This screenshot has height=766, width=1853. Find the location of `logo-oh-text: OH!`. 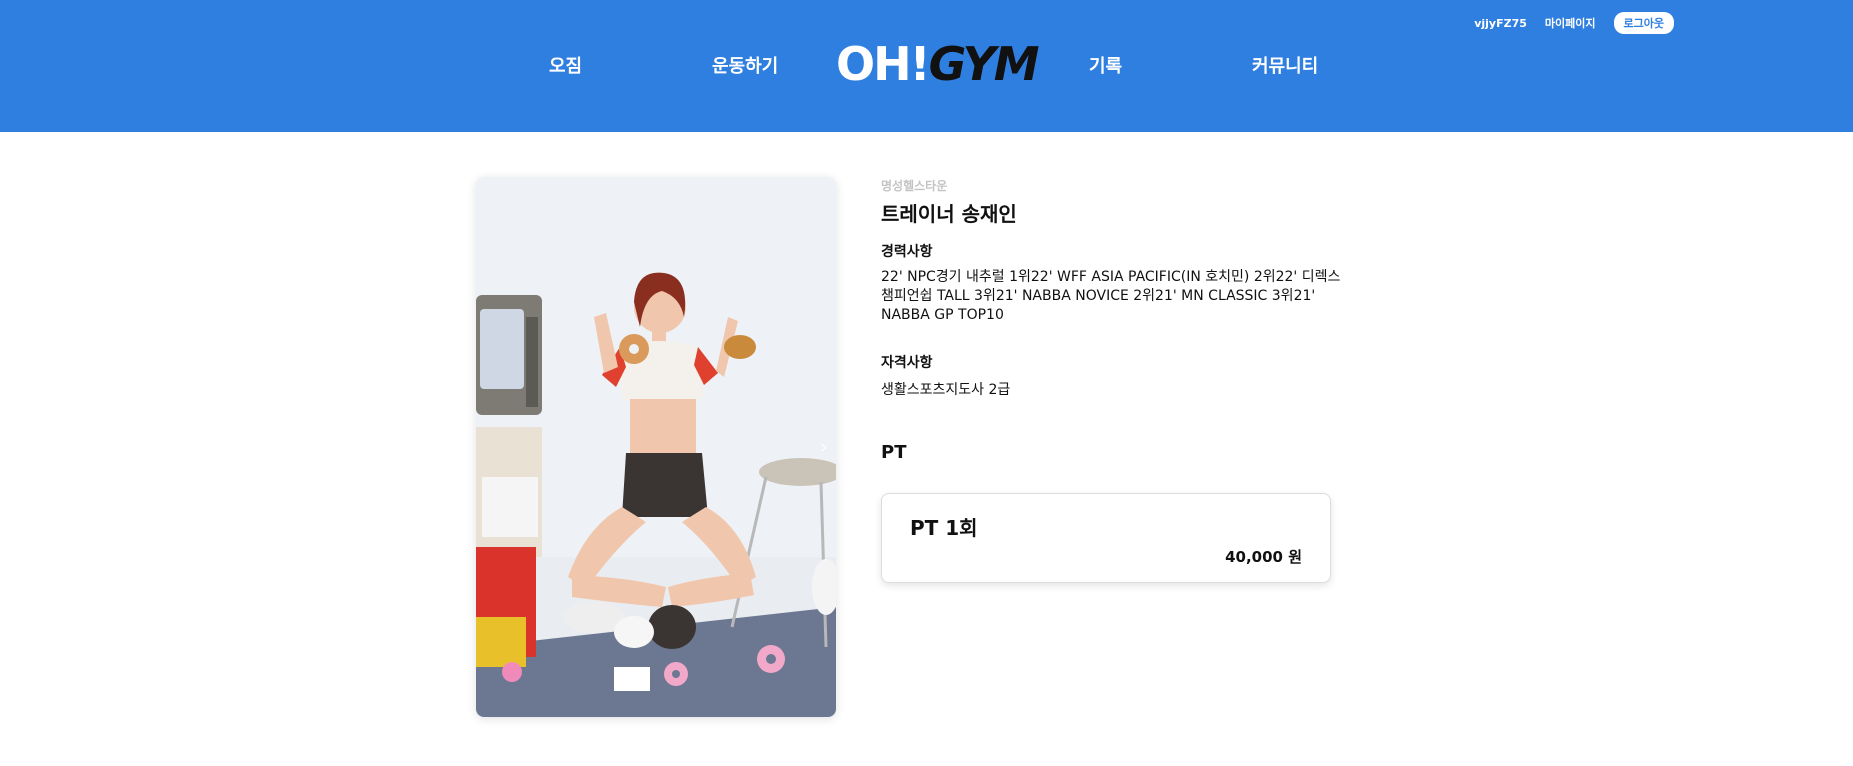

logo-oh-text: OH! is located at coordinates (883, 64).